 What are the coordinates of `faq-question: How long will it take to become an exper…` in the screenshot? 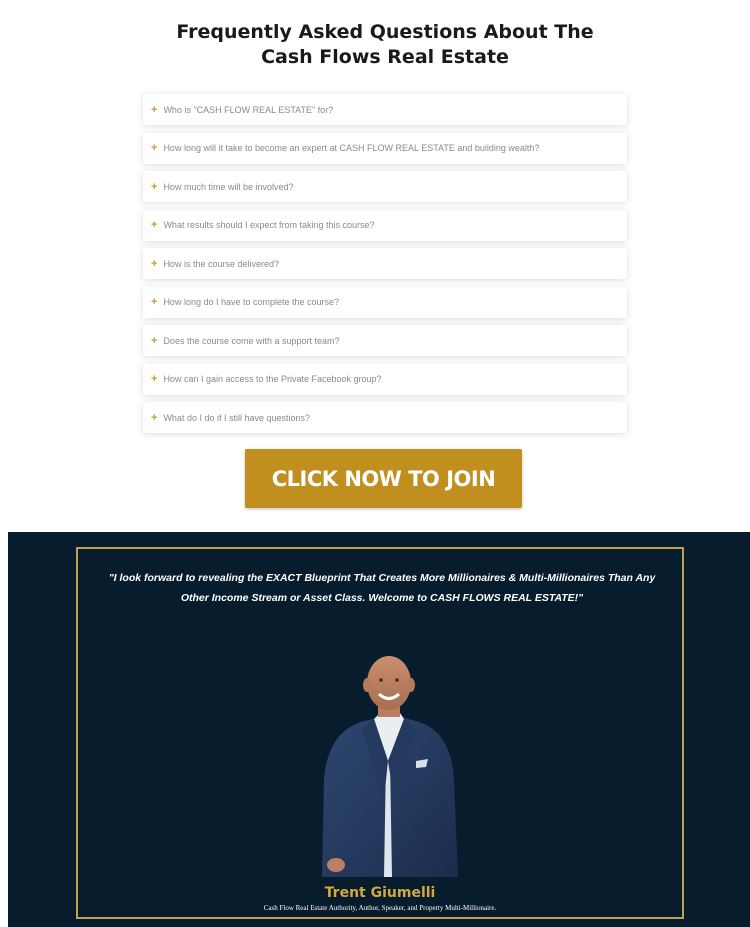 It's located at (351, 148).